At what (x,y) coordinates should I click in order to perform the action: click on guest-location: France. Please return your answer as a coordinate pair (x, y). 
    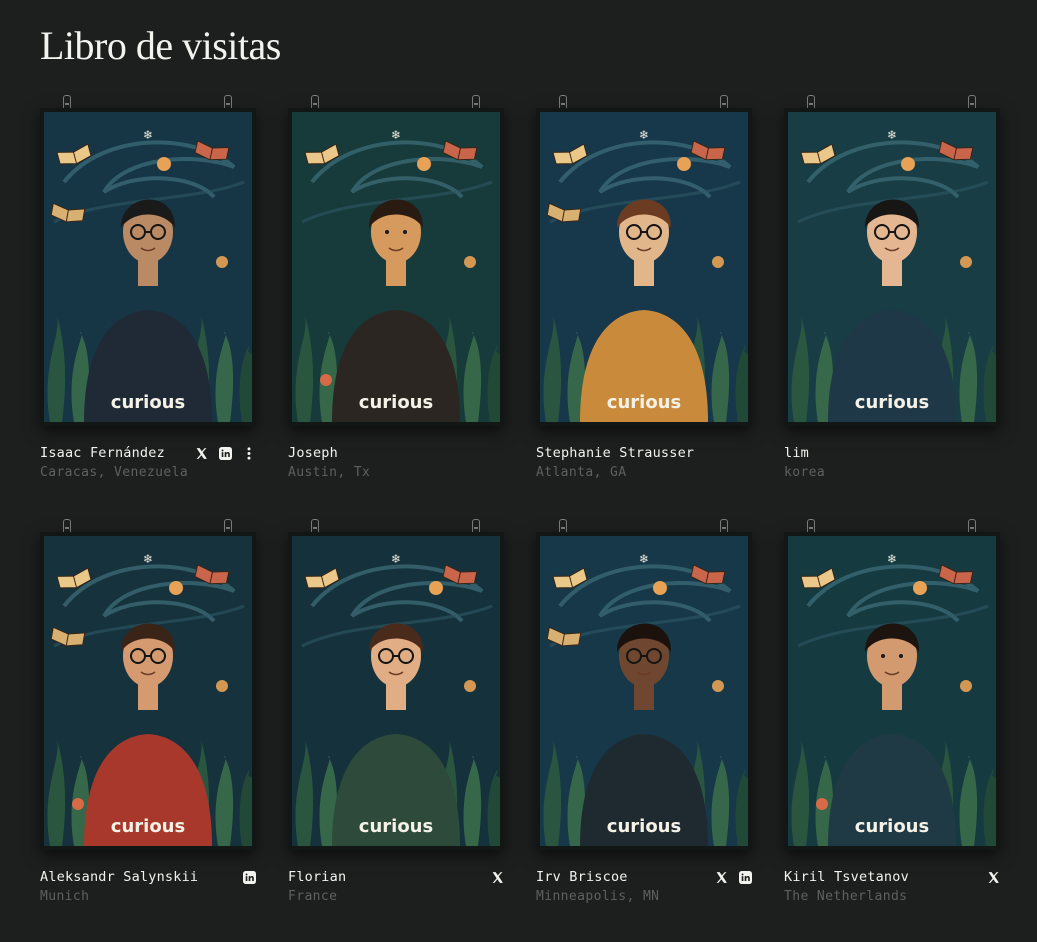
    Looking at the image, I should click on (313, 896).